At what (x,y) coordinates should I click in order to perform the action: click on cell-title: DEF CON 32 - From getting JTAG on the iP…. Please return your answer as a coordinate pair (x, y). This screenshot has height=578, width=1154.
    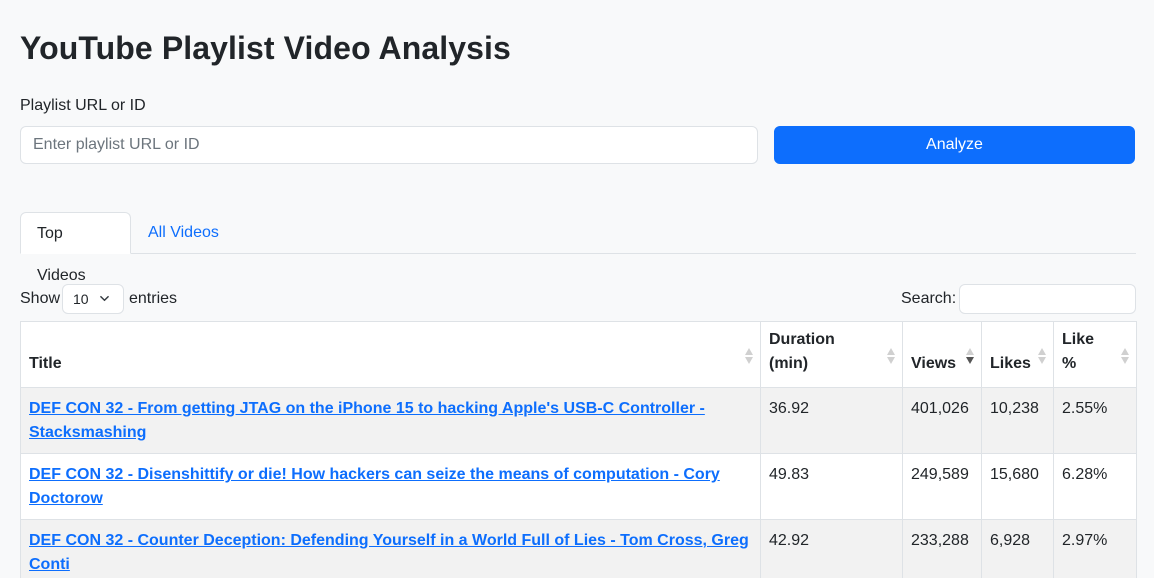
    Looking at the image, I should click on (390, 420).